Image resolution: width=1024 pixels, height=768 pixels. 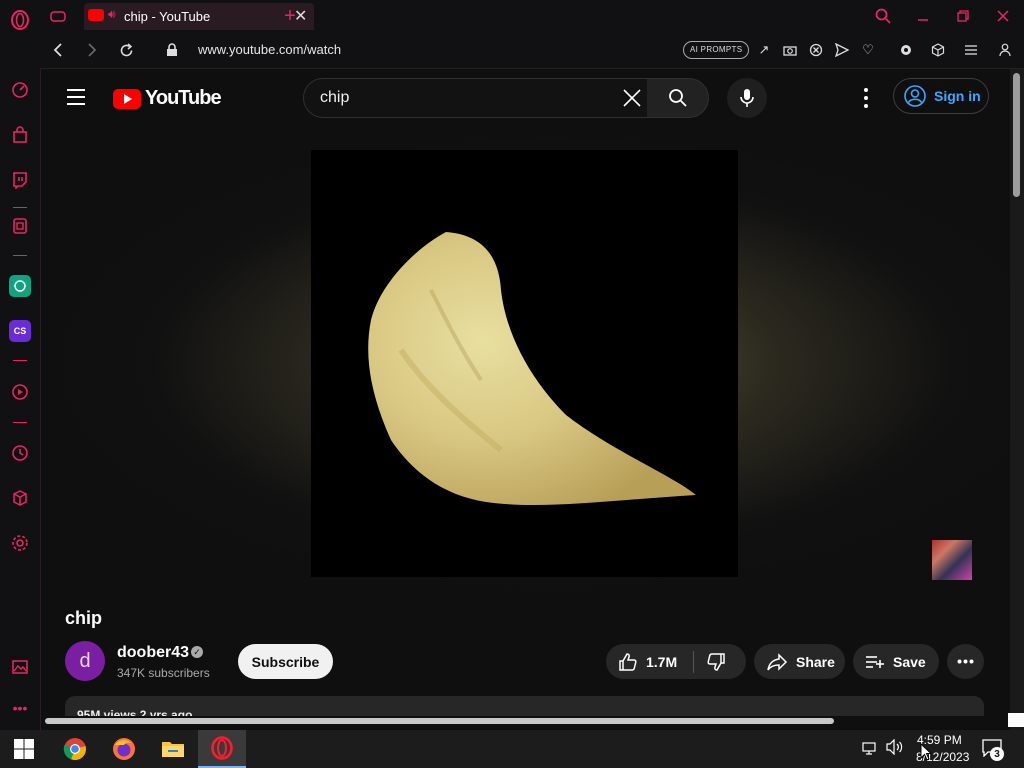 I want to click on lock-icon, so click(x=172, y=50).